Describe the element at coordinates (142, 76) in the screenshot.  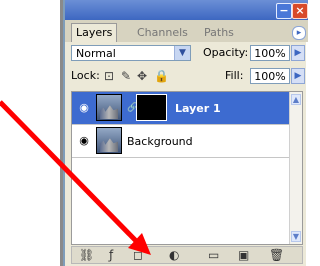
I see `lock-move-icon: ✥` at that location.